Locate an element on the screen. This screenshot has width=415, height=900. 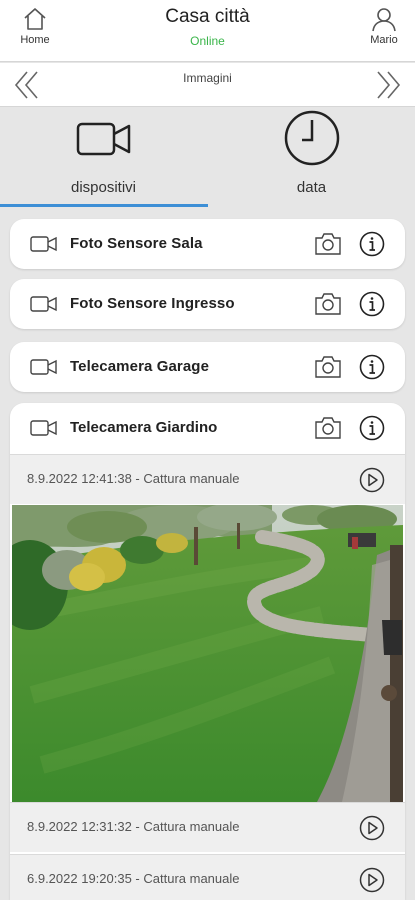
active-tab-indicator is located at coordinates (104, 205).